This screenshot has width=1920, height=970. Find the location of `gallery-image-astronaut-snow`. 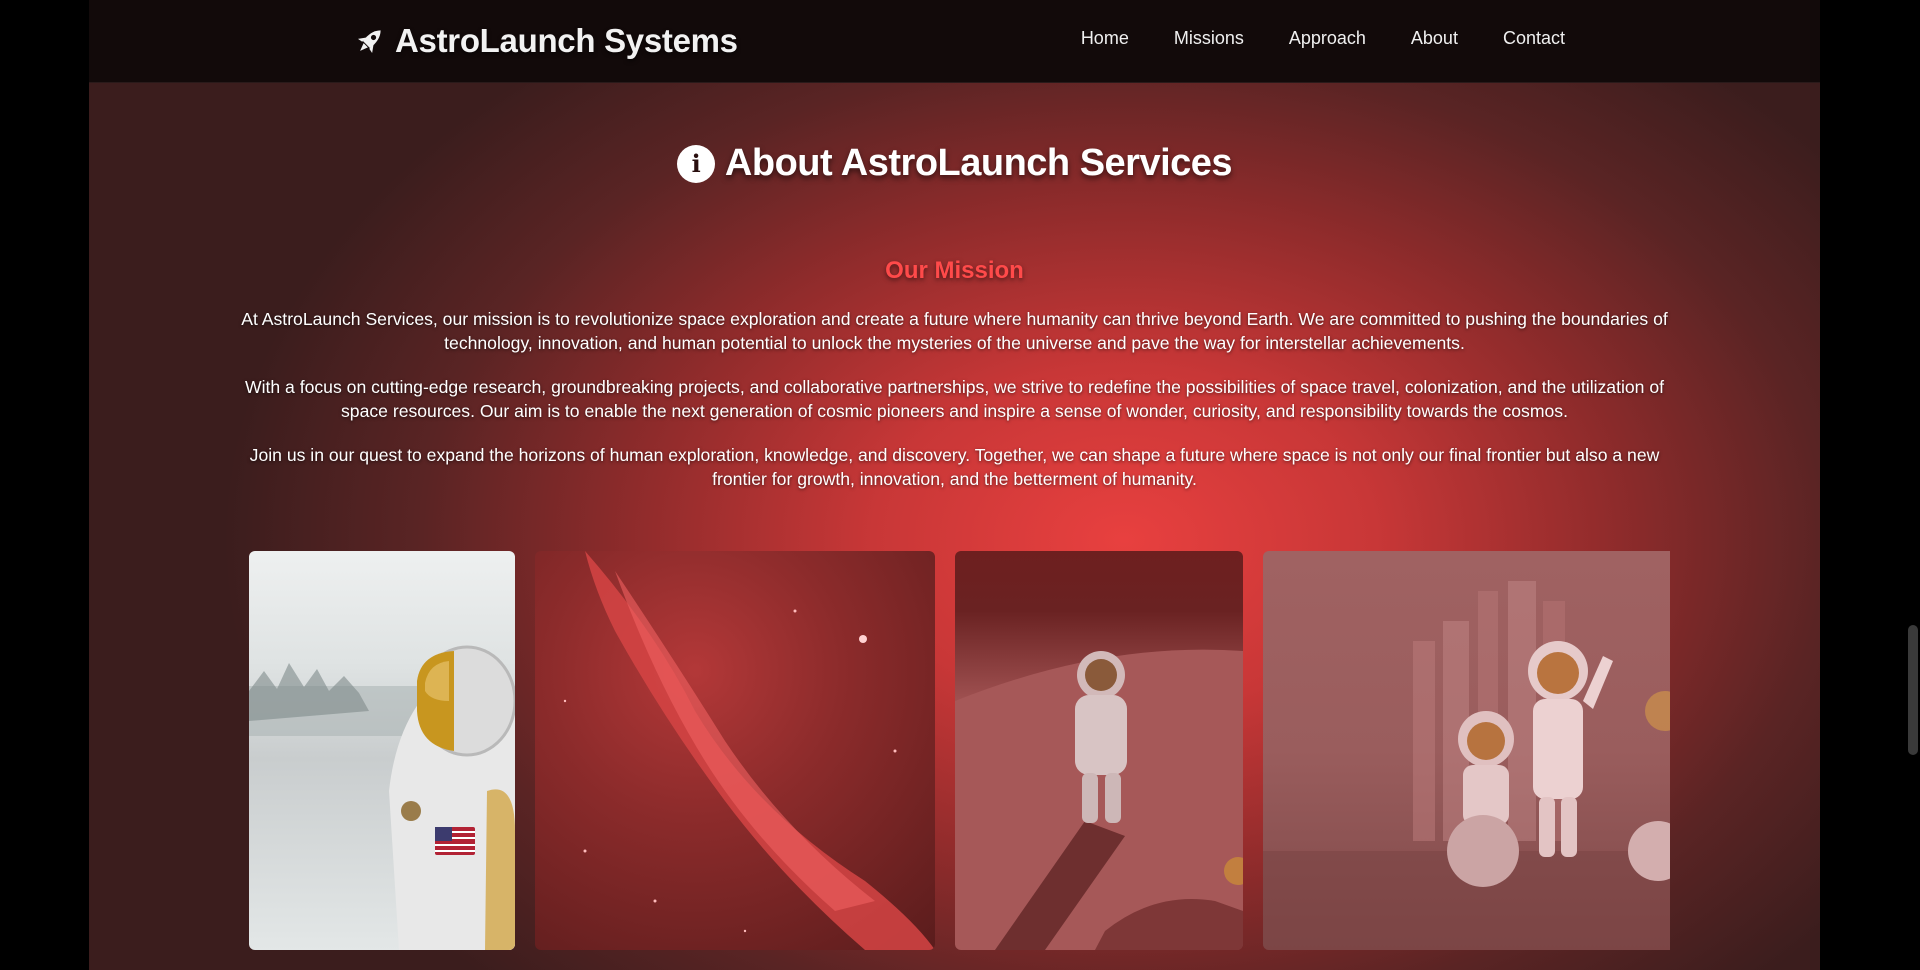

gallery-image-astronaut-snow is located at coordinates (382, 750).